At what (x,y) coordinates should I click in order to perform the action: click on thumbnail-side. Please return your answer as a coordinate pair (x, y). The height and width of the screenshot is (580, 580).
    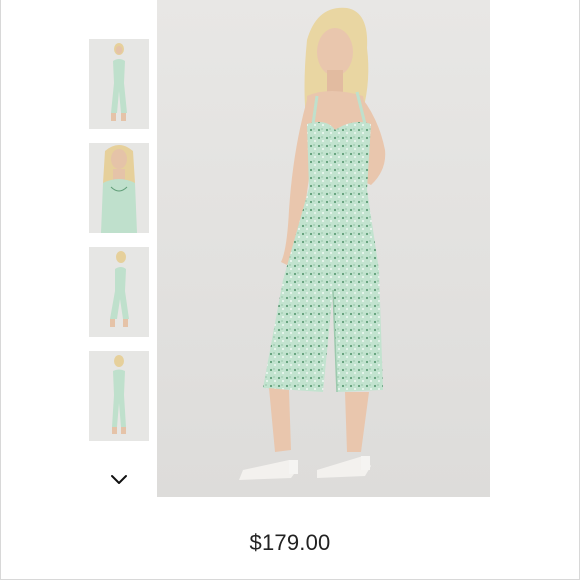
    Looking at the image, I should click on (119, 292).